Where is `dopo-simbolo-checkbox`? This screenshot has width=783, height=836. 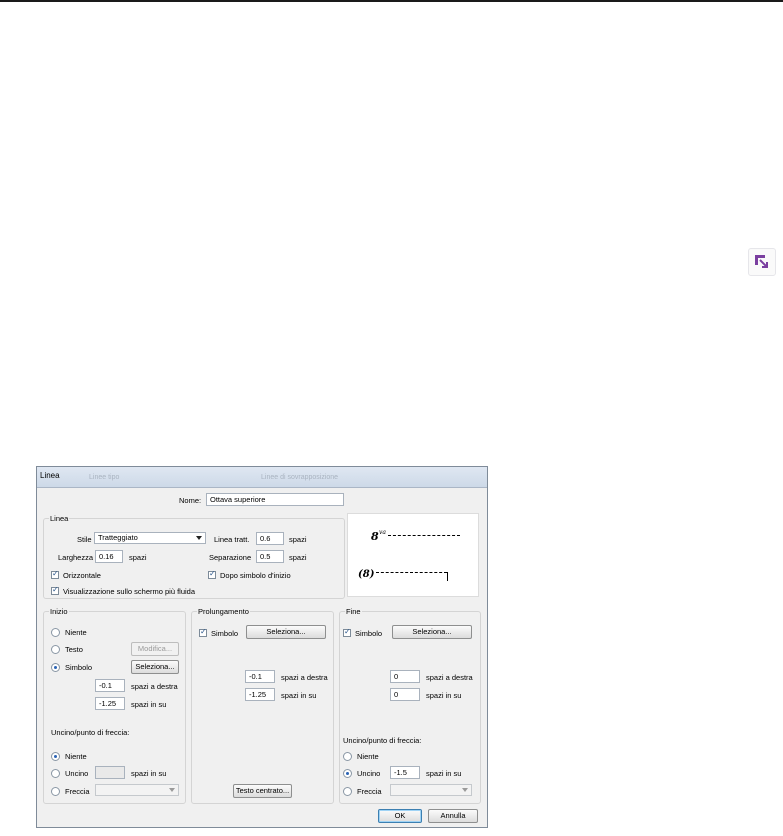 dopo-simbolo-checkbox is located at coordinates (212, 574).